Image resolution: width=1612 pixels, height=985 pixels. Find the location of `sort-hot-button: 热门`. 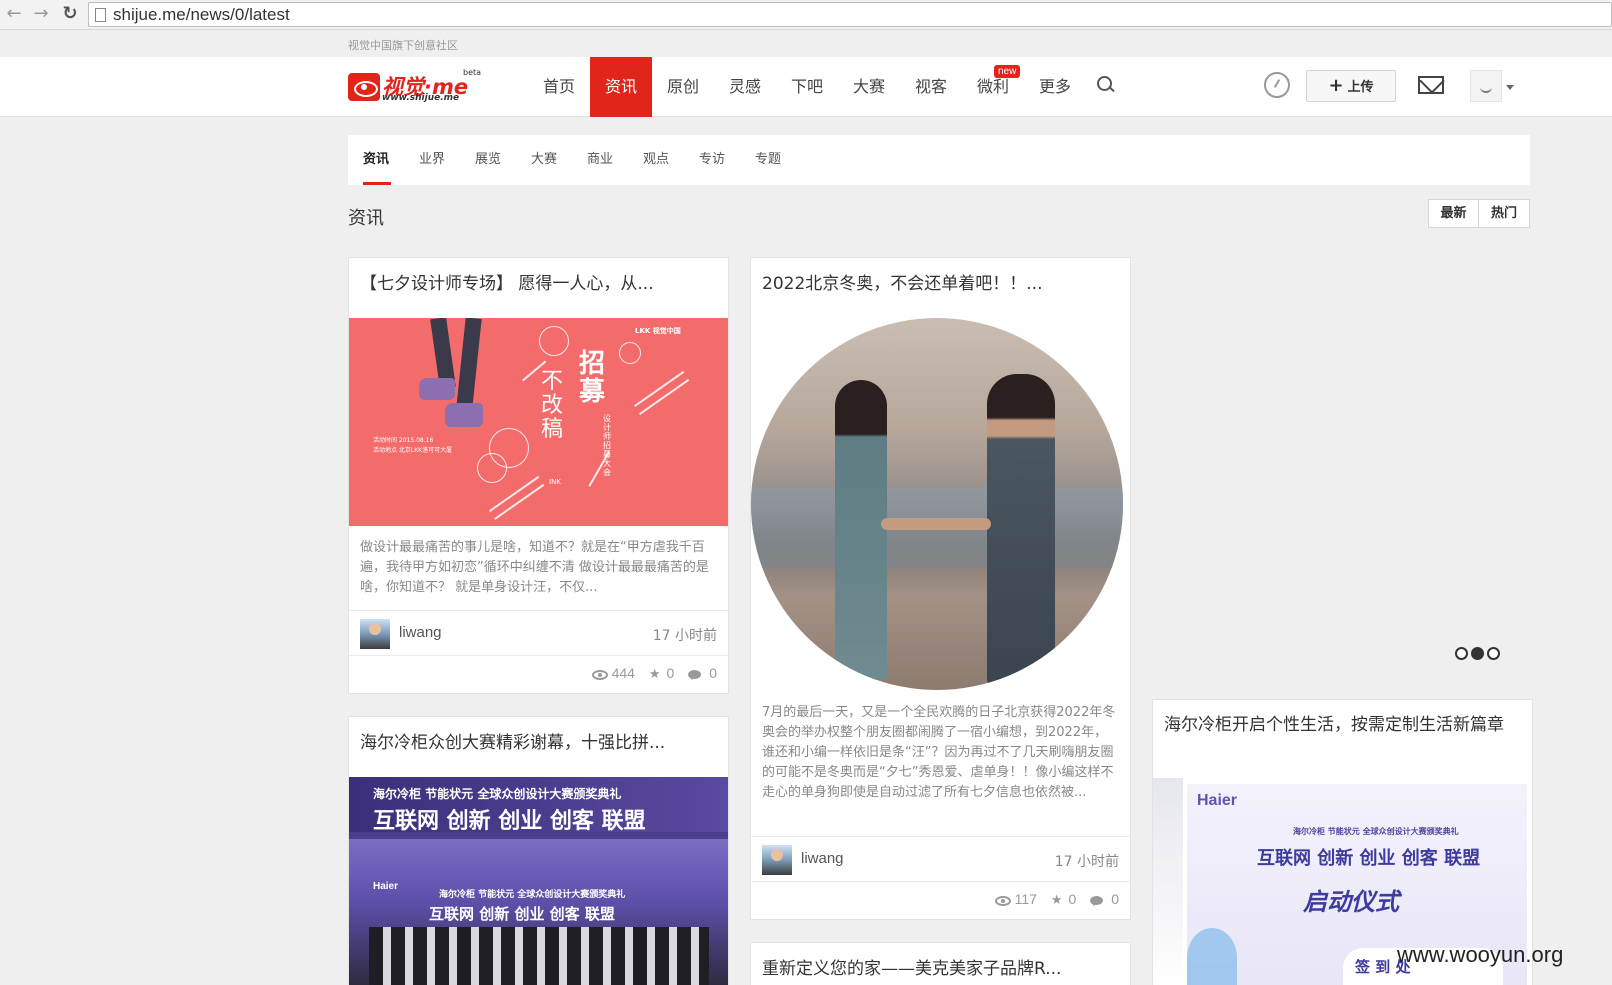

sort-hot-button: 热门 is located at coordinates (1504, 213).